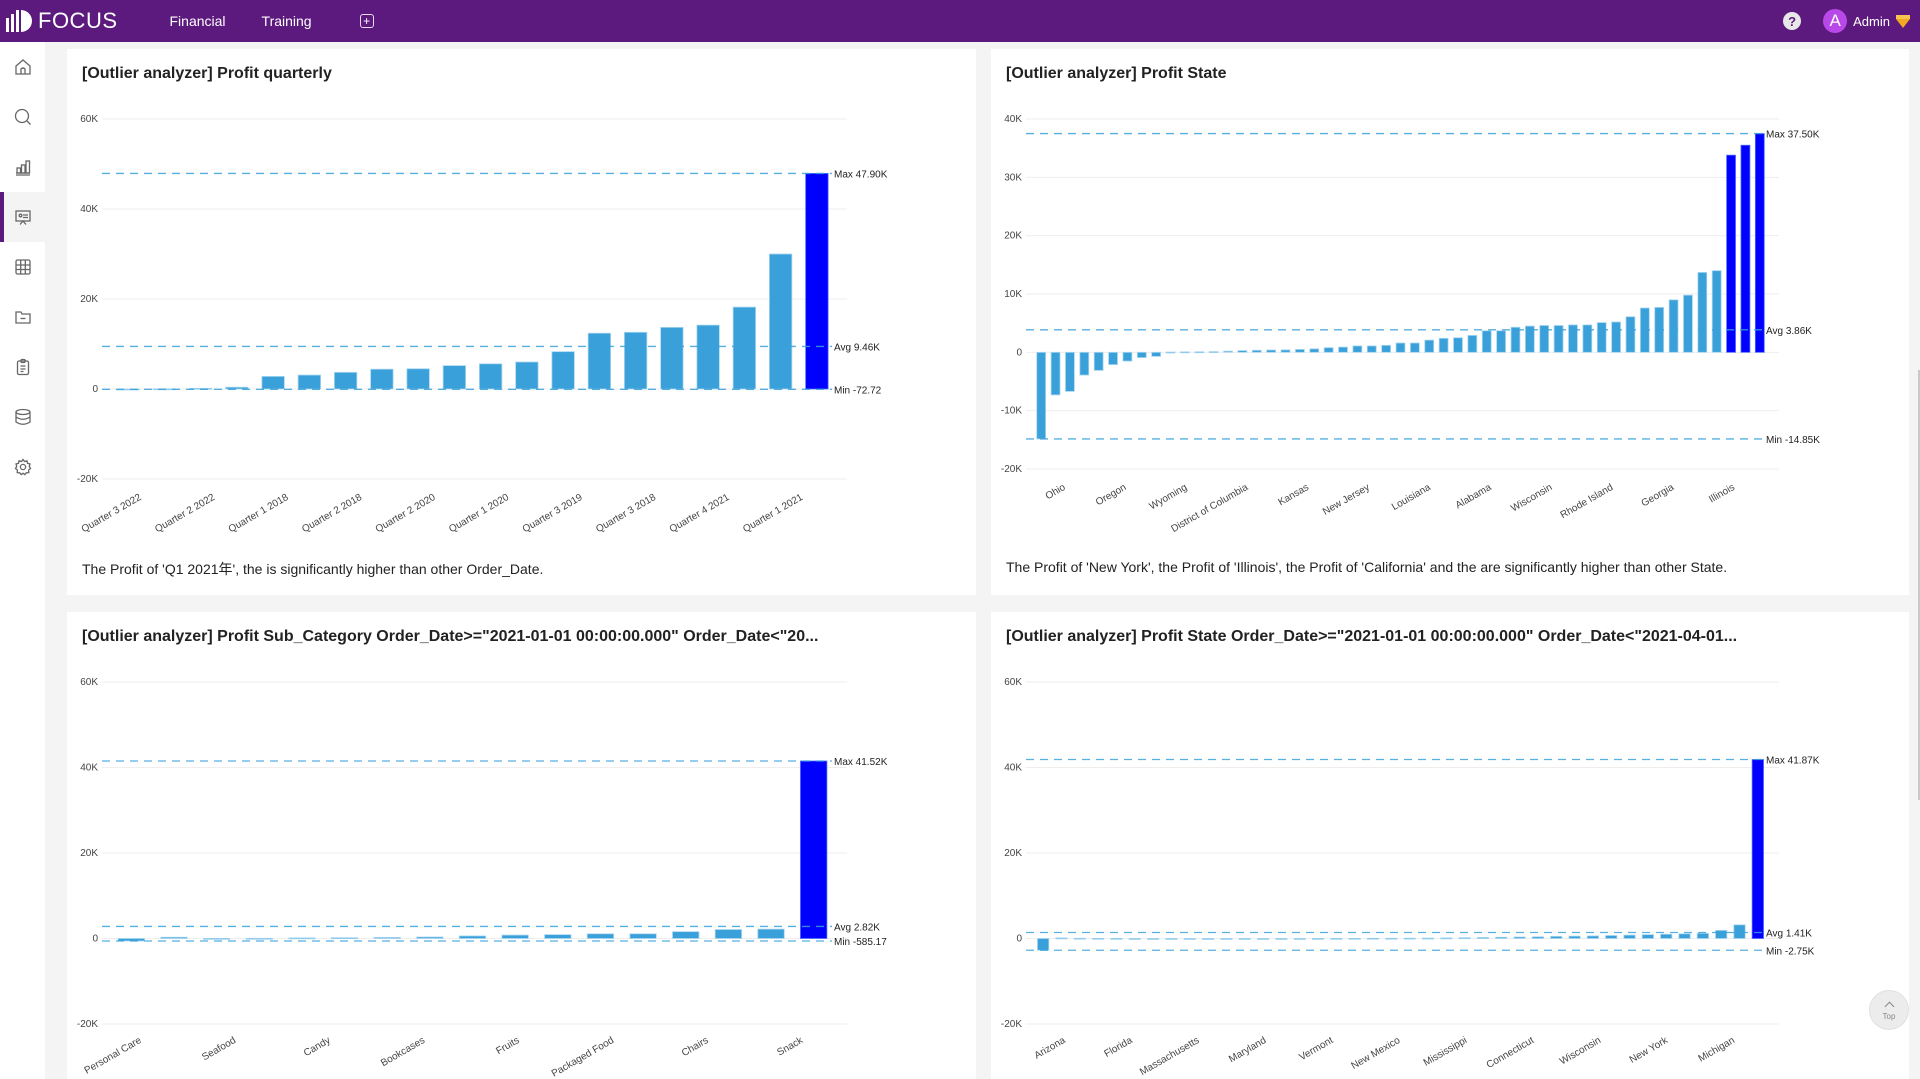  Describe the element at coordinates (1889, 1010) in the screenshot. I see `back-to-top-button: Top` at that location.